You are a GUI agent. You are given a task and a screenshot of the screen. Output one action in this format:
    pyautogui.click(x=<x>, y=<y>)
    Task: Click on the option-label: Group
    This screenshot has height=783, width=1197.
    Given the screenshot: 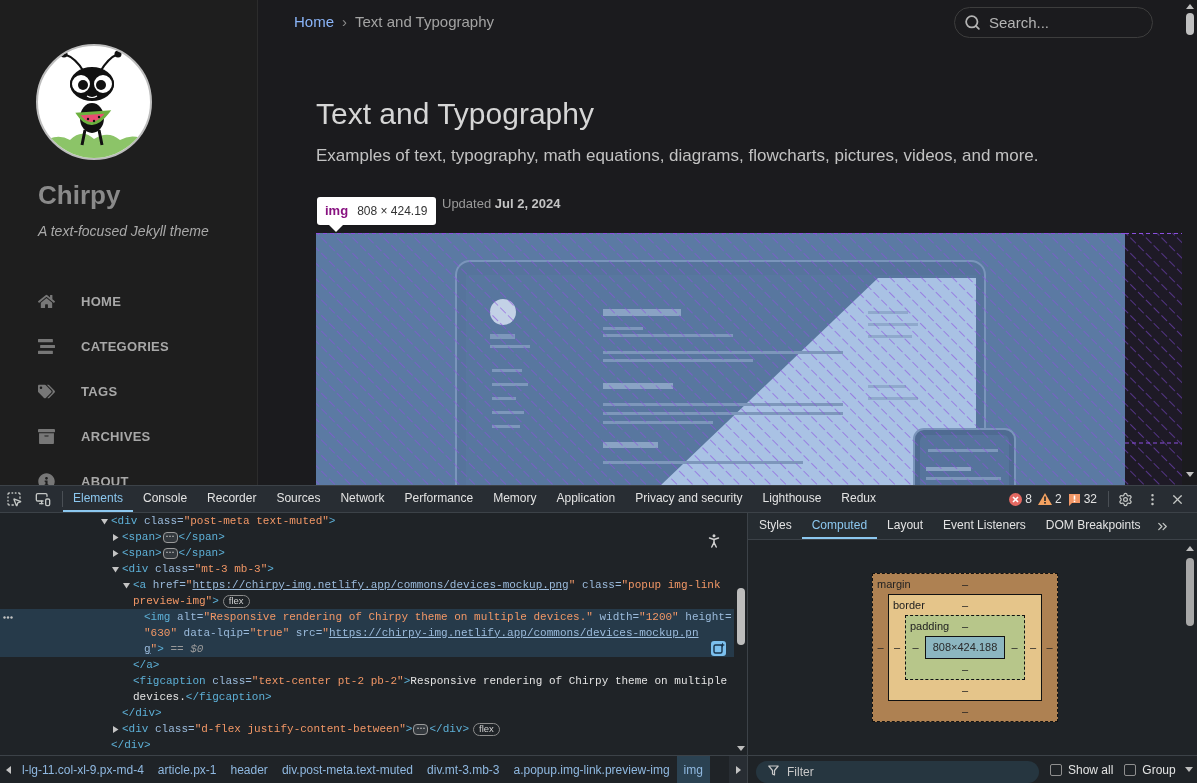 What is the action you would take?
    pyautogui.click(x=1159, y=769)
    